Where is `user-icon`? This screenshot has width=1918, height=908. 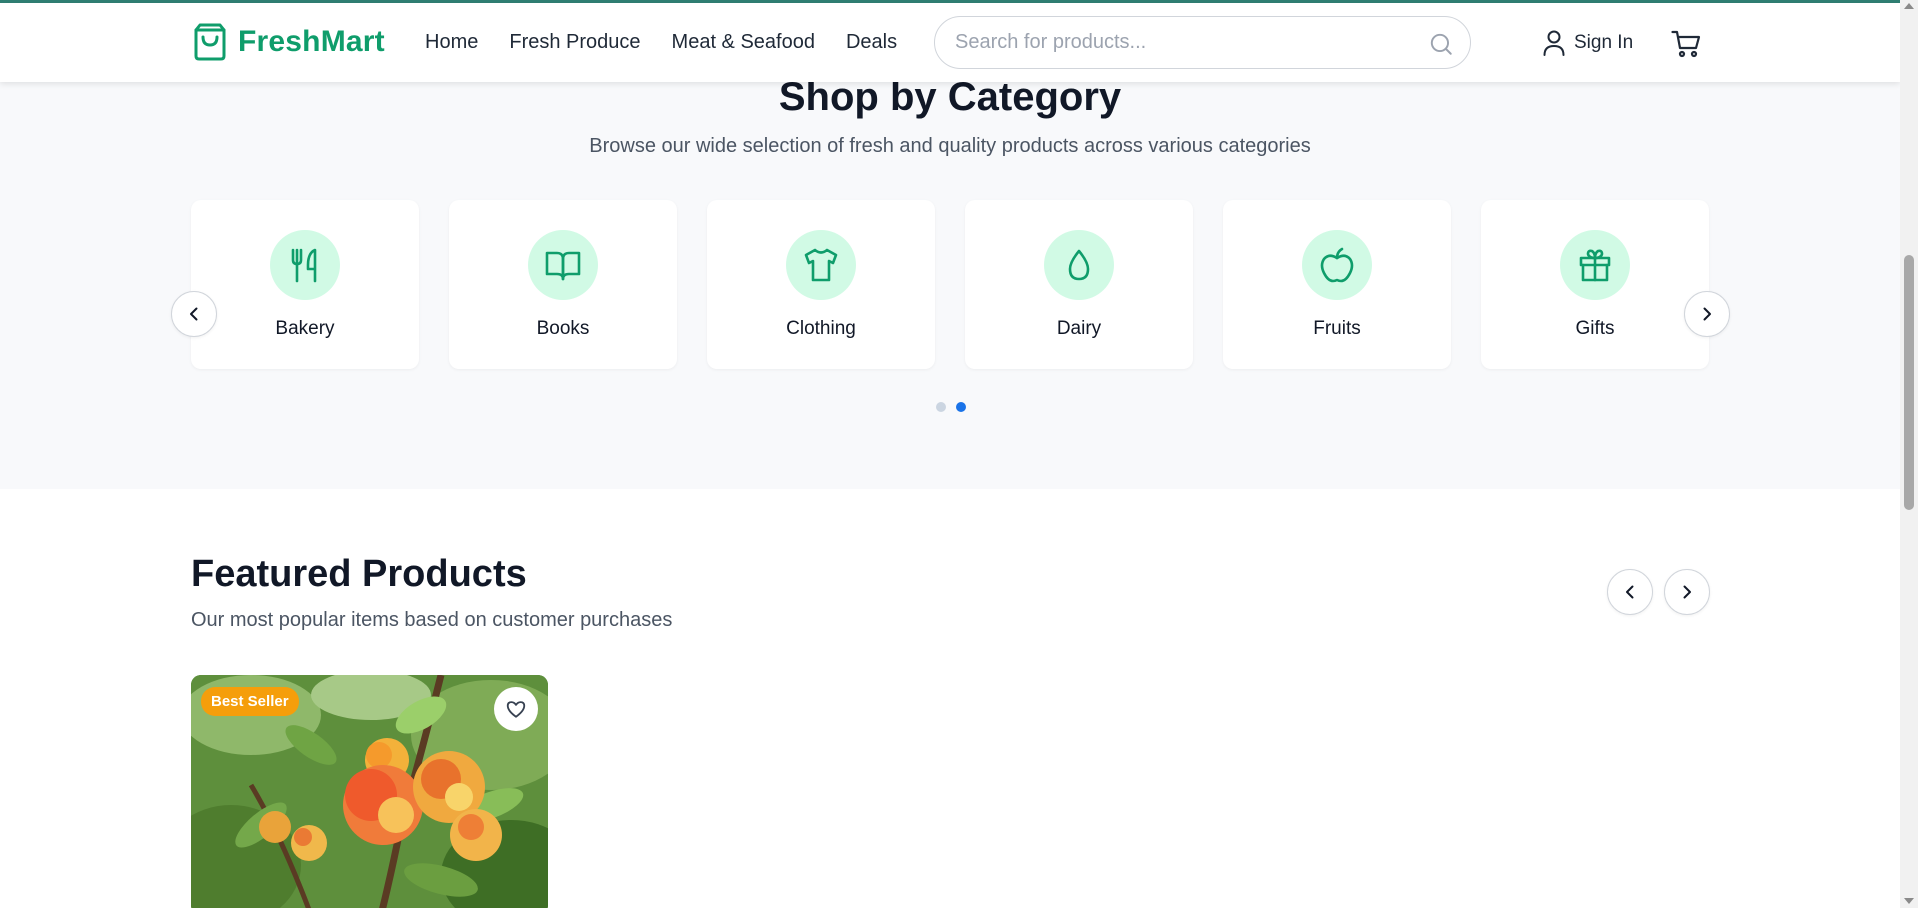 user-icon is located at coordinates (1554, 43).